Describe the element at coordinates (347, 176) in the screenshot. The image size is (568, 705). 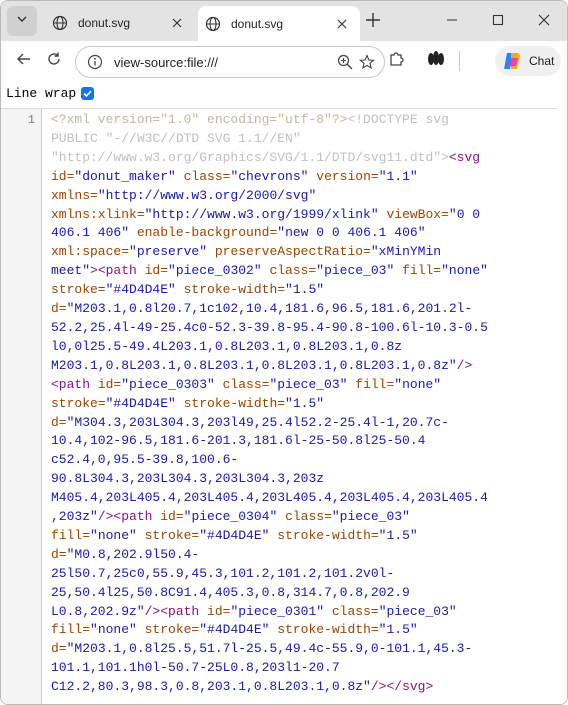
I see `source-token-attr: version=` at that location.